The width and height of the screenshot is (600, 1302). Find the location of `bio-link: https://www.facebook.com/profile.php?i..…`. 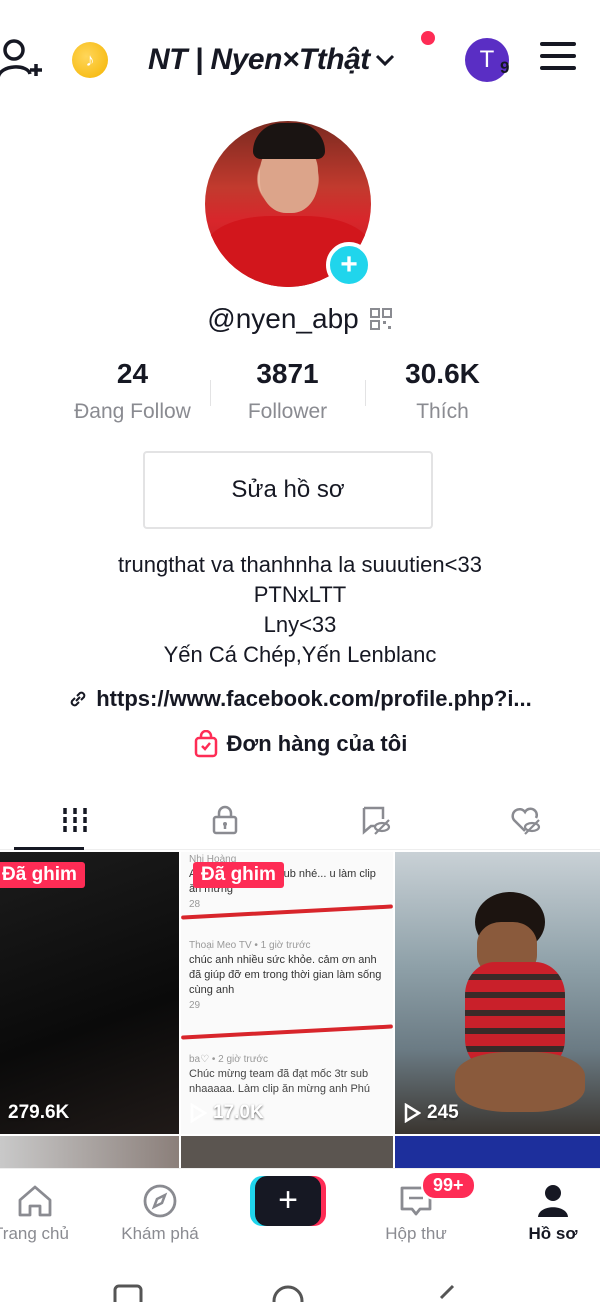

bio-link: https://www.facebook.com/profile.php?i..… is located at coordinates (300, 699).